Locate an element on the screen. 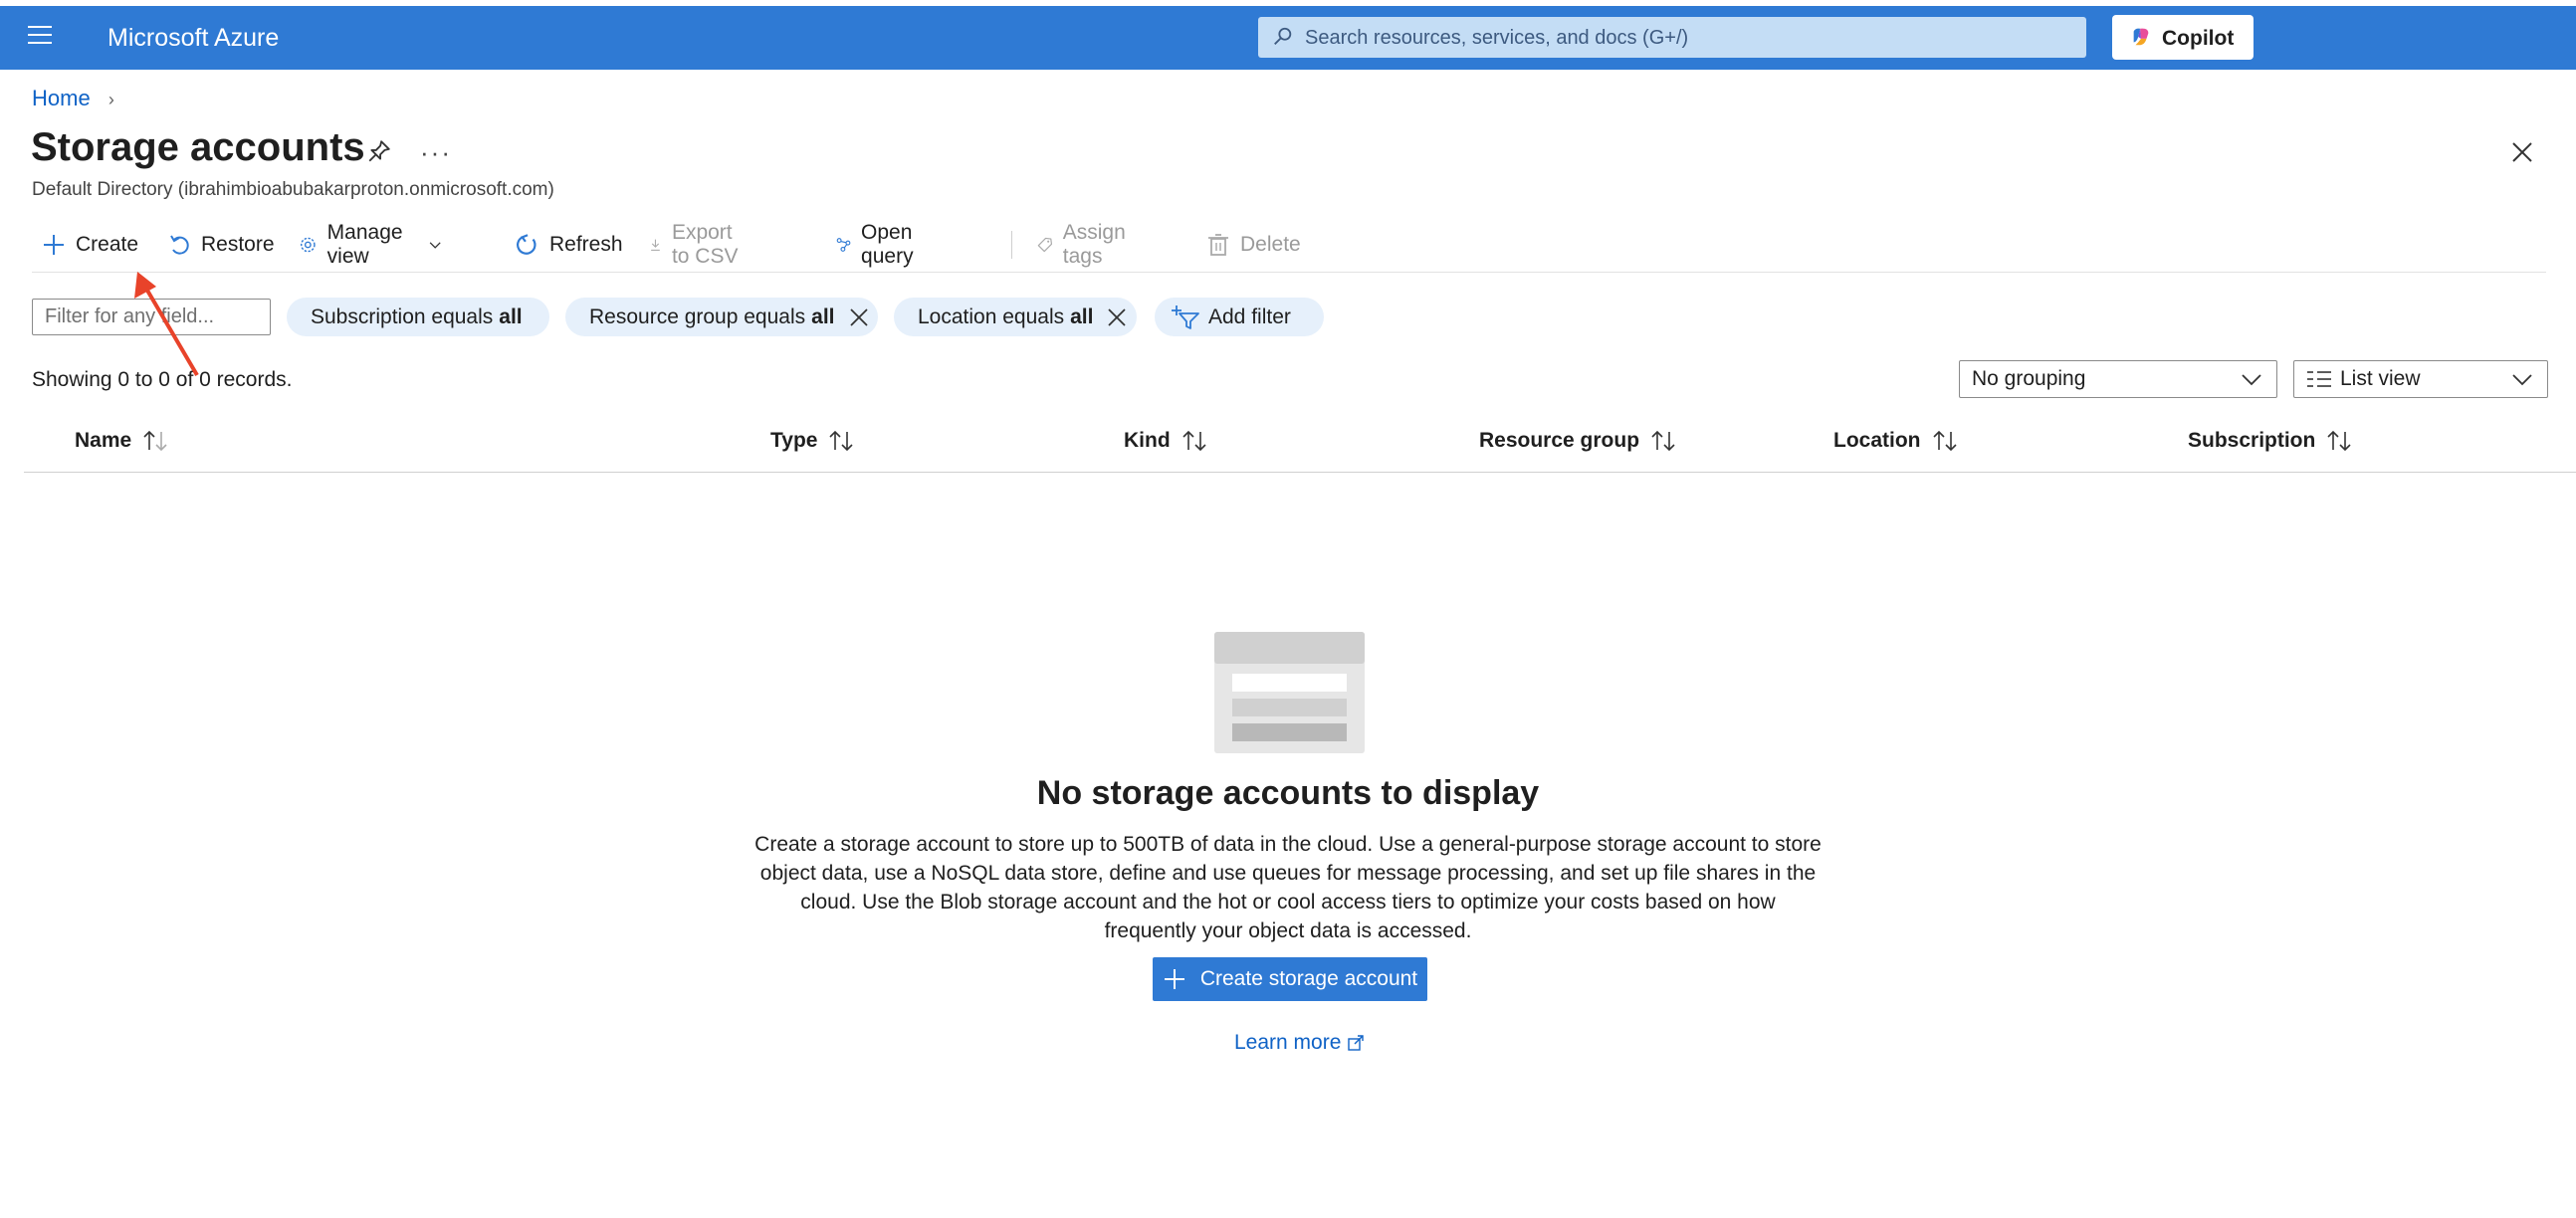 This screenshot has width=2576, height=1218. learn-more-label: Learn more is located at coordinates (1288, 1043).